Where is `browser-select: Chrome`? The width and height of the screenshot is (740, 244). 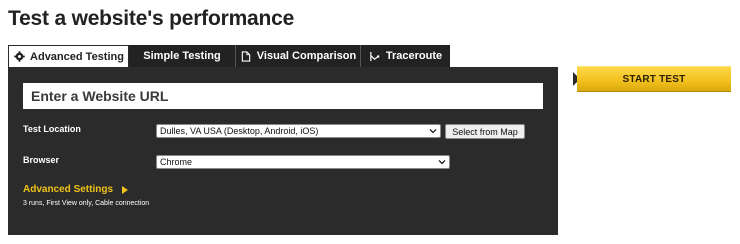
browser-select: Chrome is located at coordinates (303, 162).